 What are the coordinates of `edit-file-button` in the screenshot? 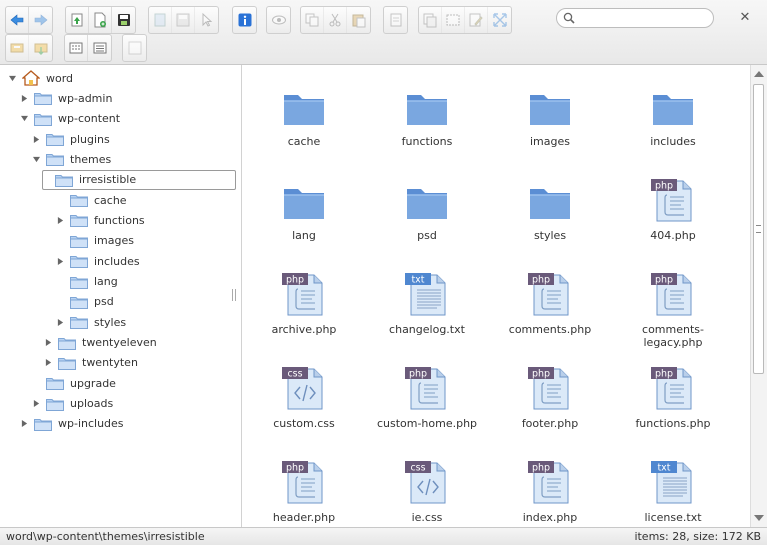 It's located at (476, 20).